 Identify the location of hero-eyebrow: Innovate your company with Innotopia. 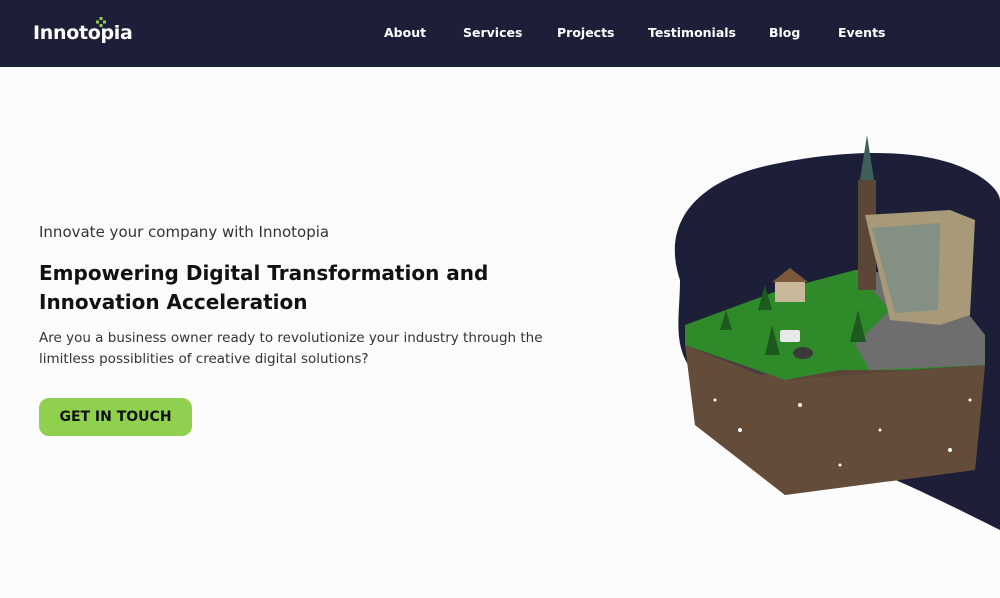
(184, 232).